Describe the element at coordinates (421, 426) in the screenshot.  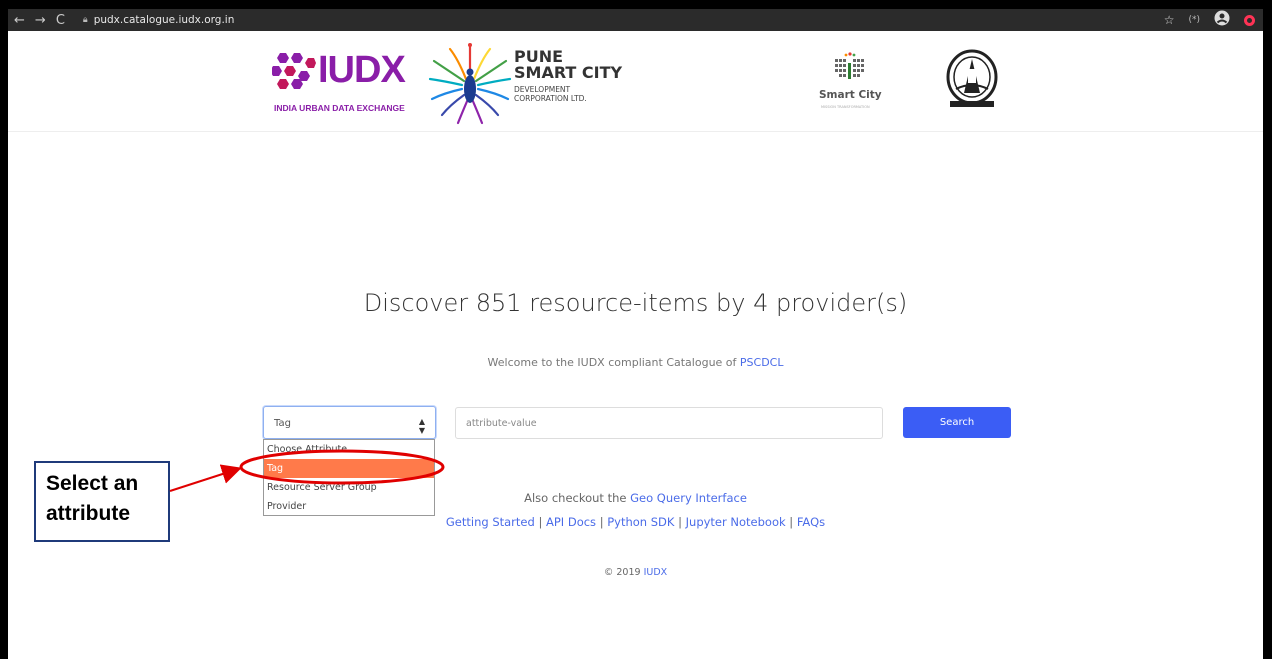
I see `select-arrows-icon: ▲ ▼` at that location.